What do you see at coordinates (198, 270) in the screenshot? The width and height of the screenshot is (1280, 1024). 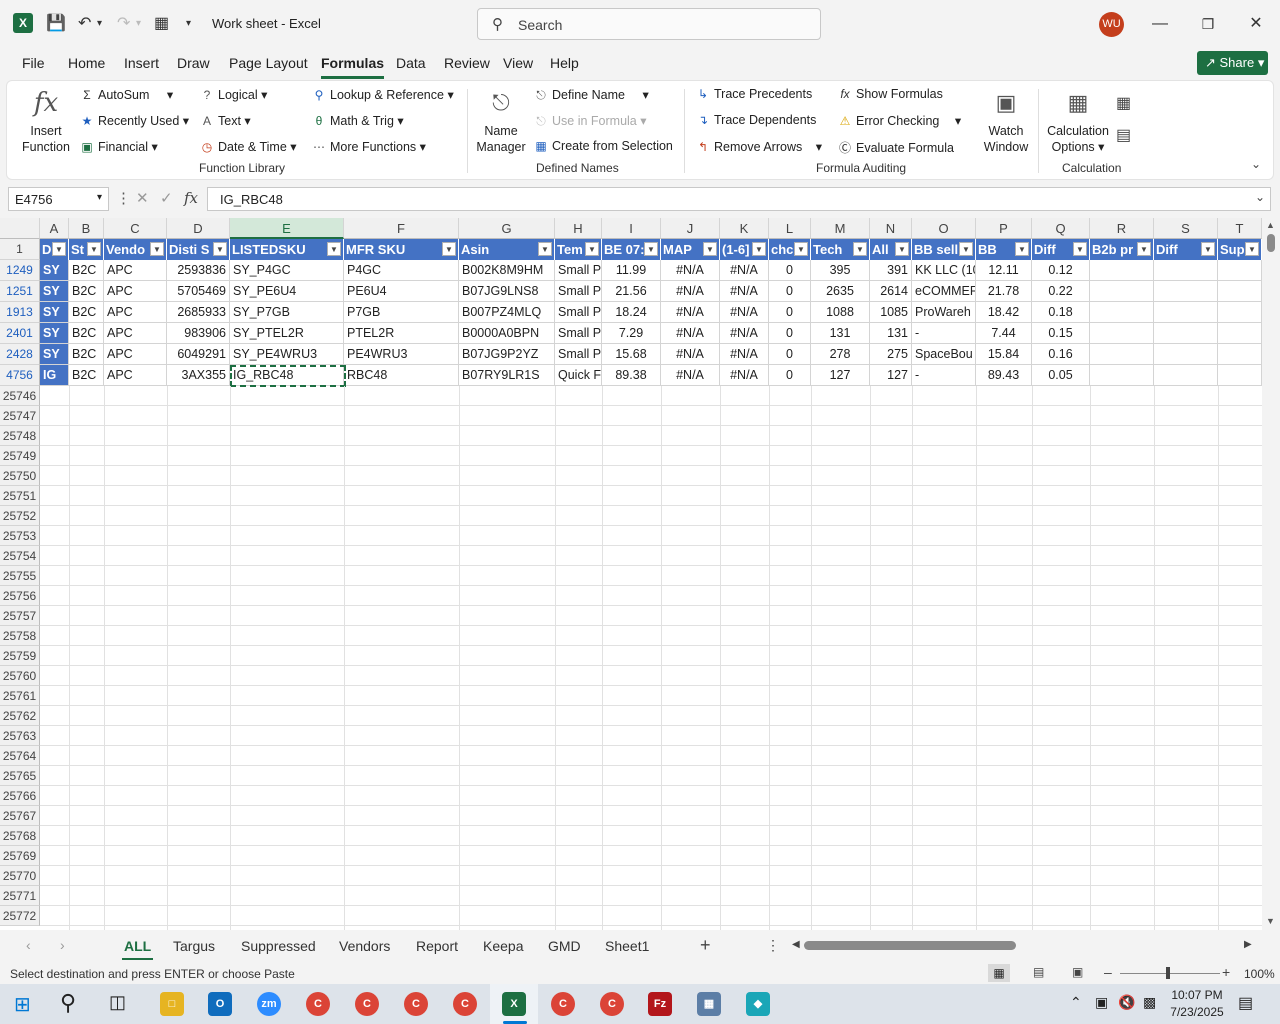 I see `table-cell: 2593836` at bounding box center [198, 270].